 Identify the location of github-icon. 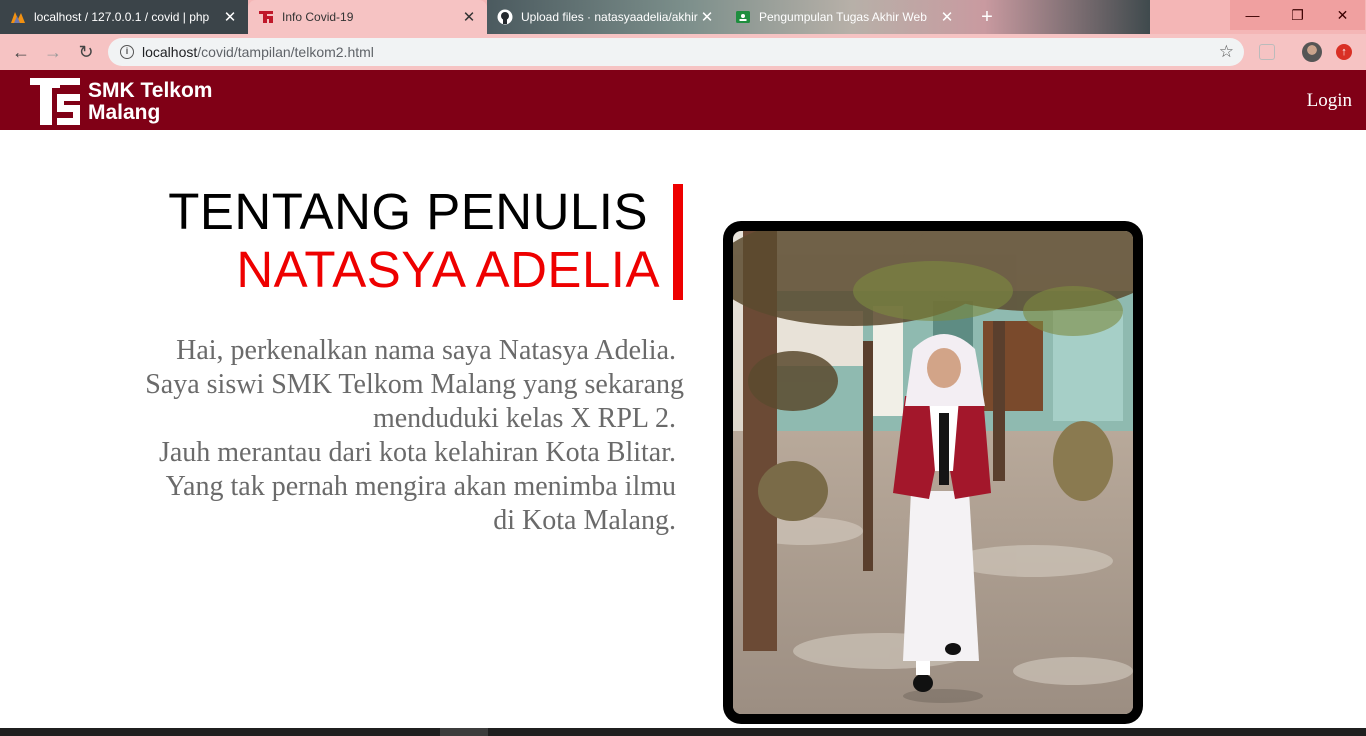
(505, 17).